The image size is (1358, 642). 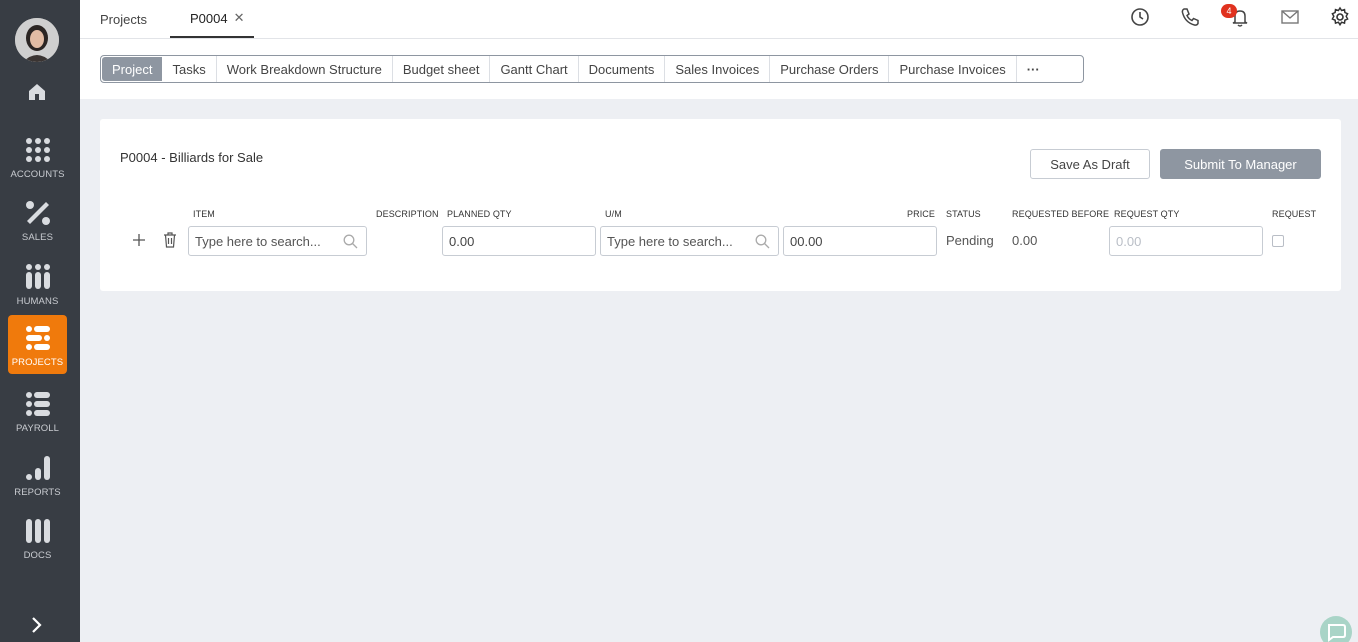 I want to click on tab-budget-sheet: Budget sheet, so click(x=442, y=69).